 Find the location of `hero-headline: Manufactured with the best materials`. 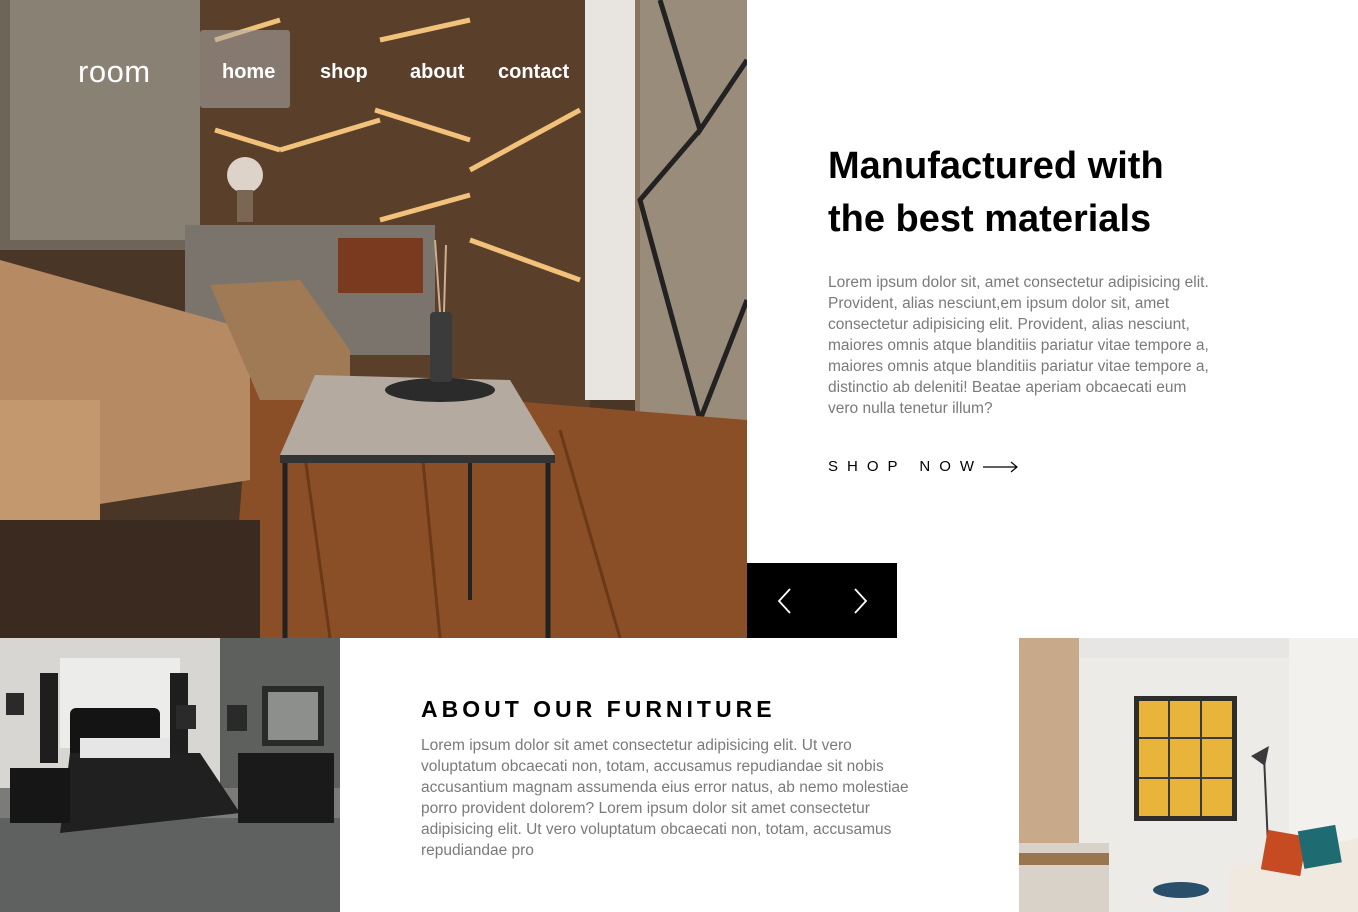

hero-headline: Manufactured with the best materials is located at coordinates (1023, 193).